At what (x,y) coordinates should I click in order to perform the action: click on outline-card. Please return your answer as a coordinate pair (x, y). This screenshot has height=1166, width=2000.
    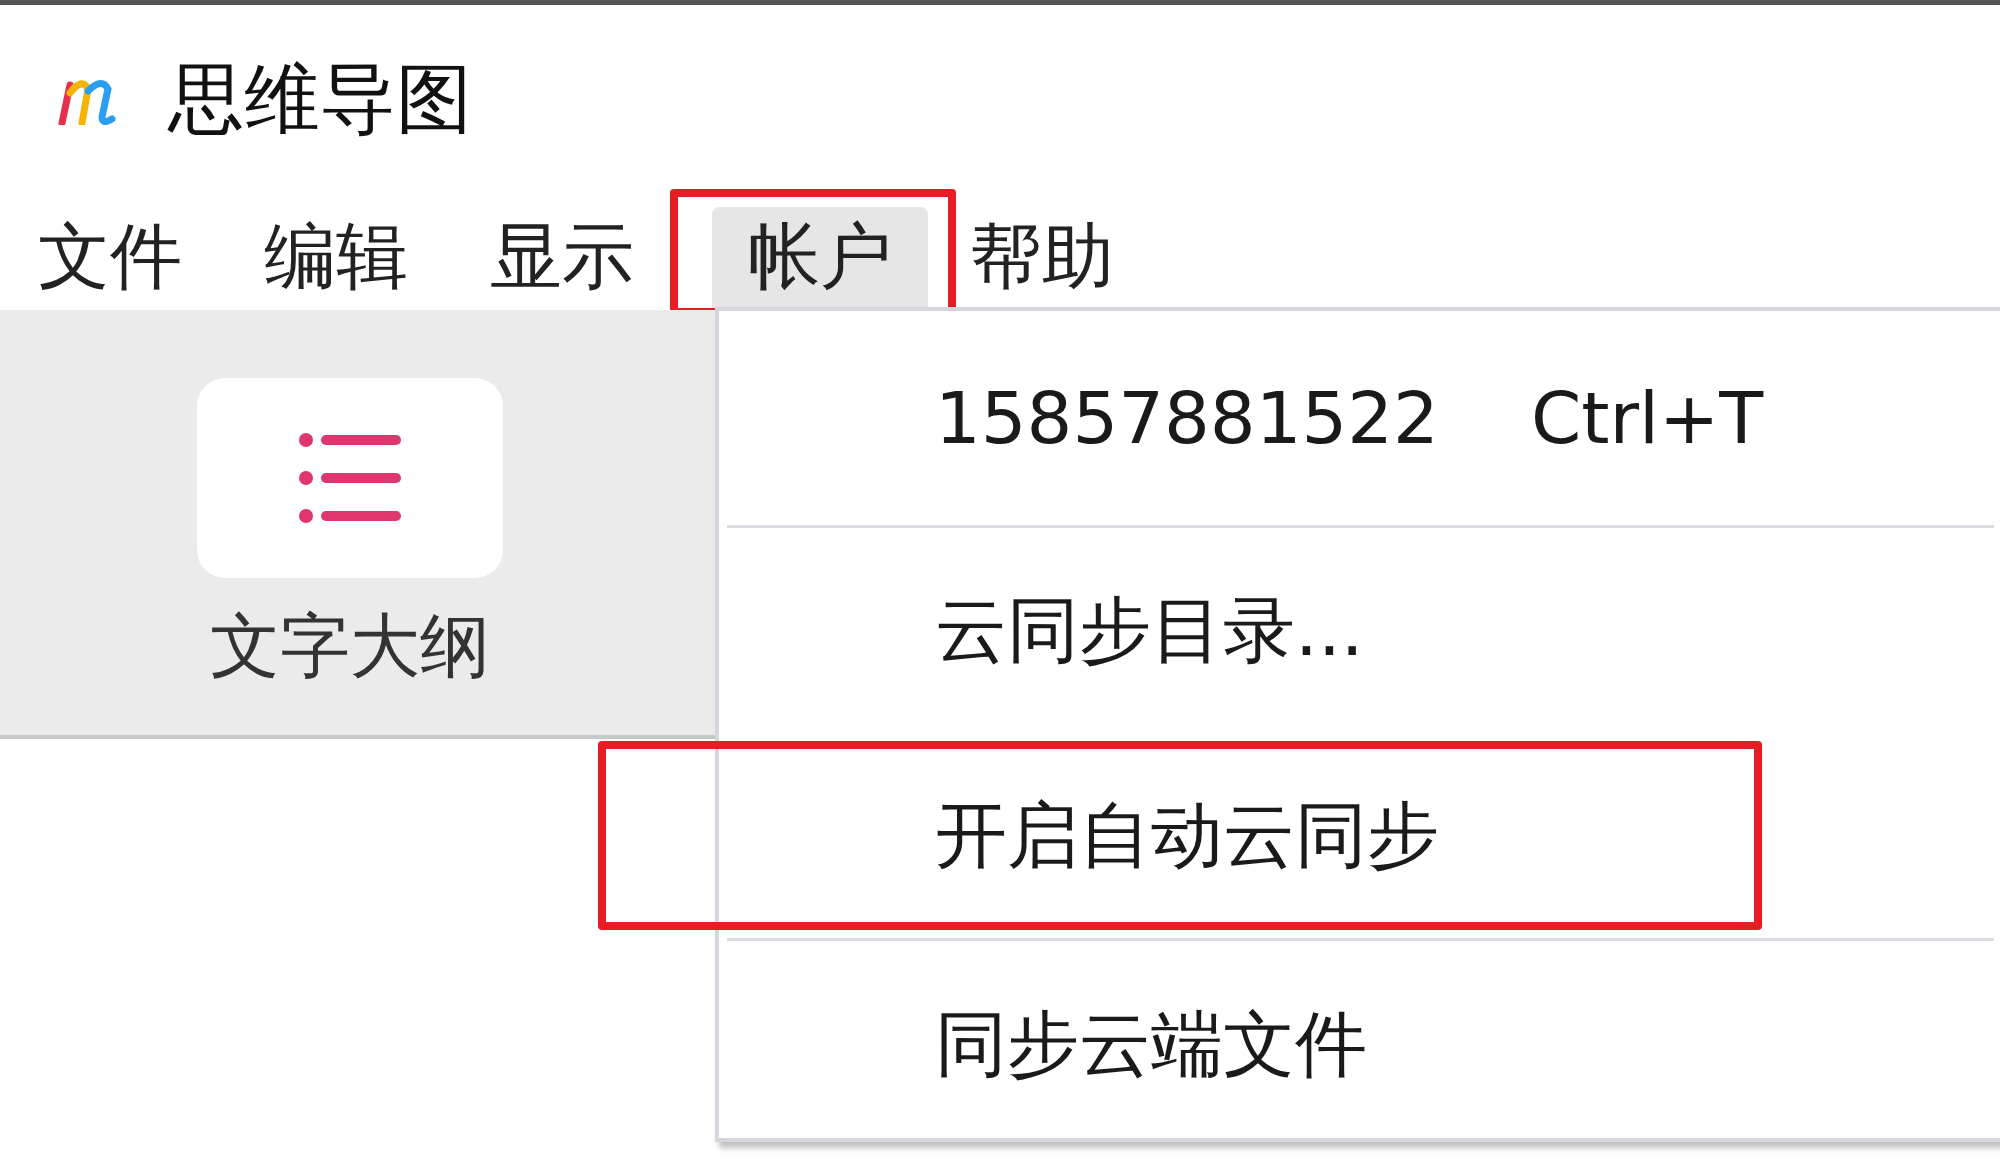
    Looking at the image, I should click on (350, 478).